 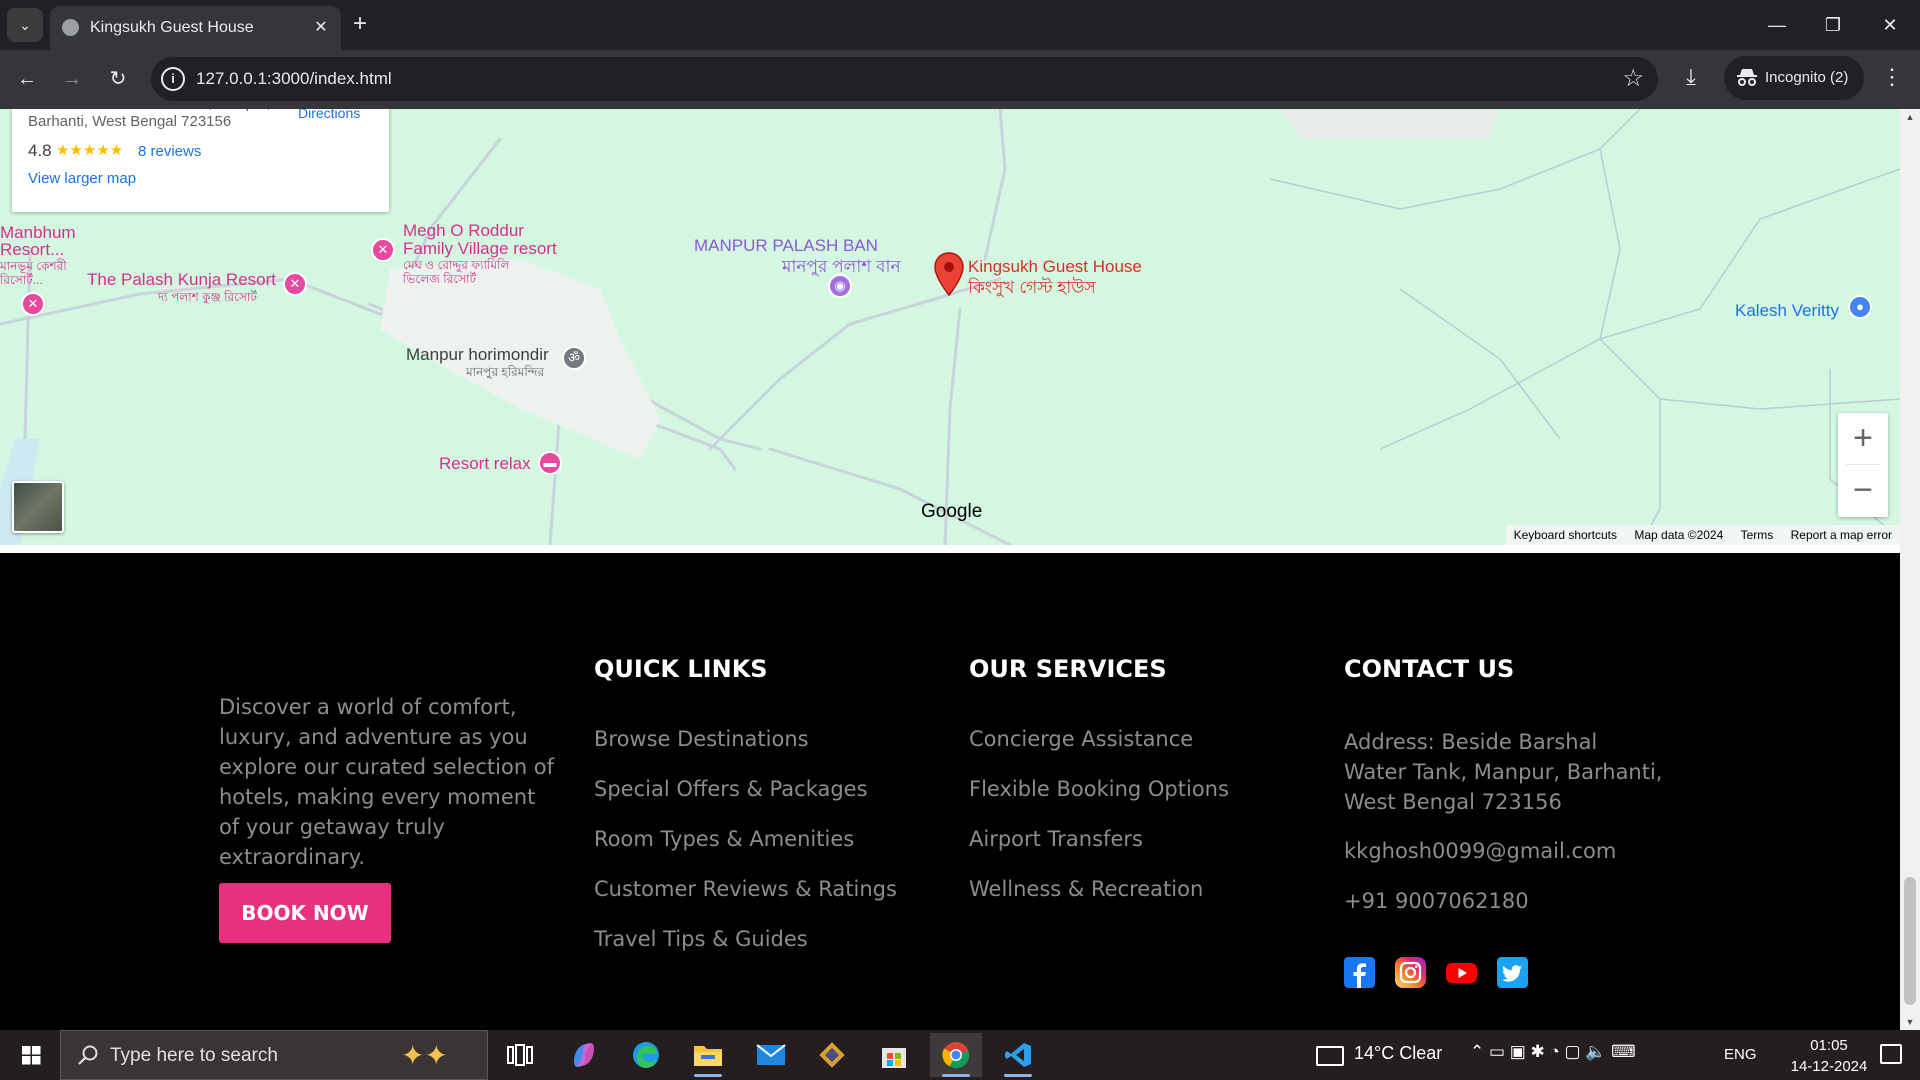 I want to click on service-link: Concierge Assistance, so click(x=1099, y=752).